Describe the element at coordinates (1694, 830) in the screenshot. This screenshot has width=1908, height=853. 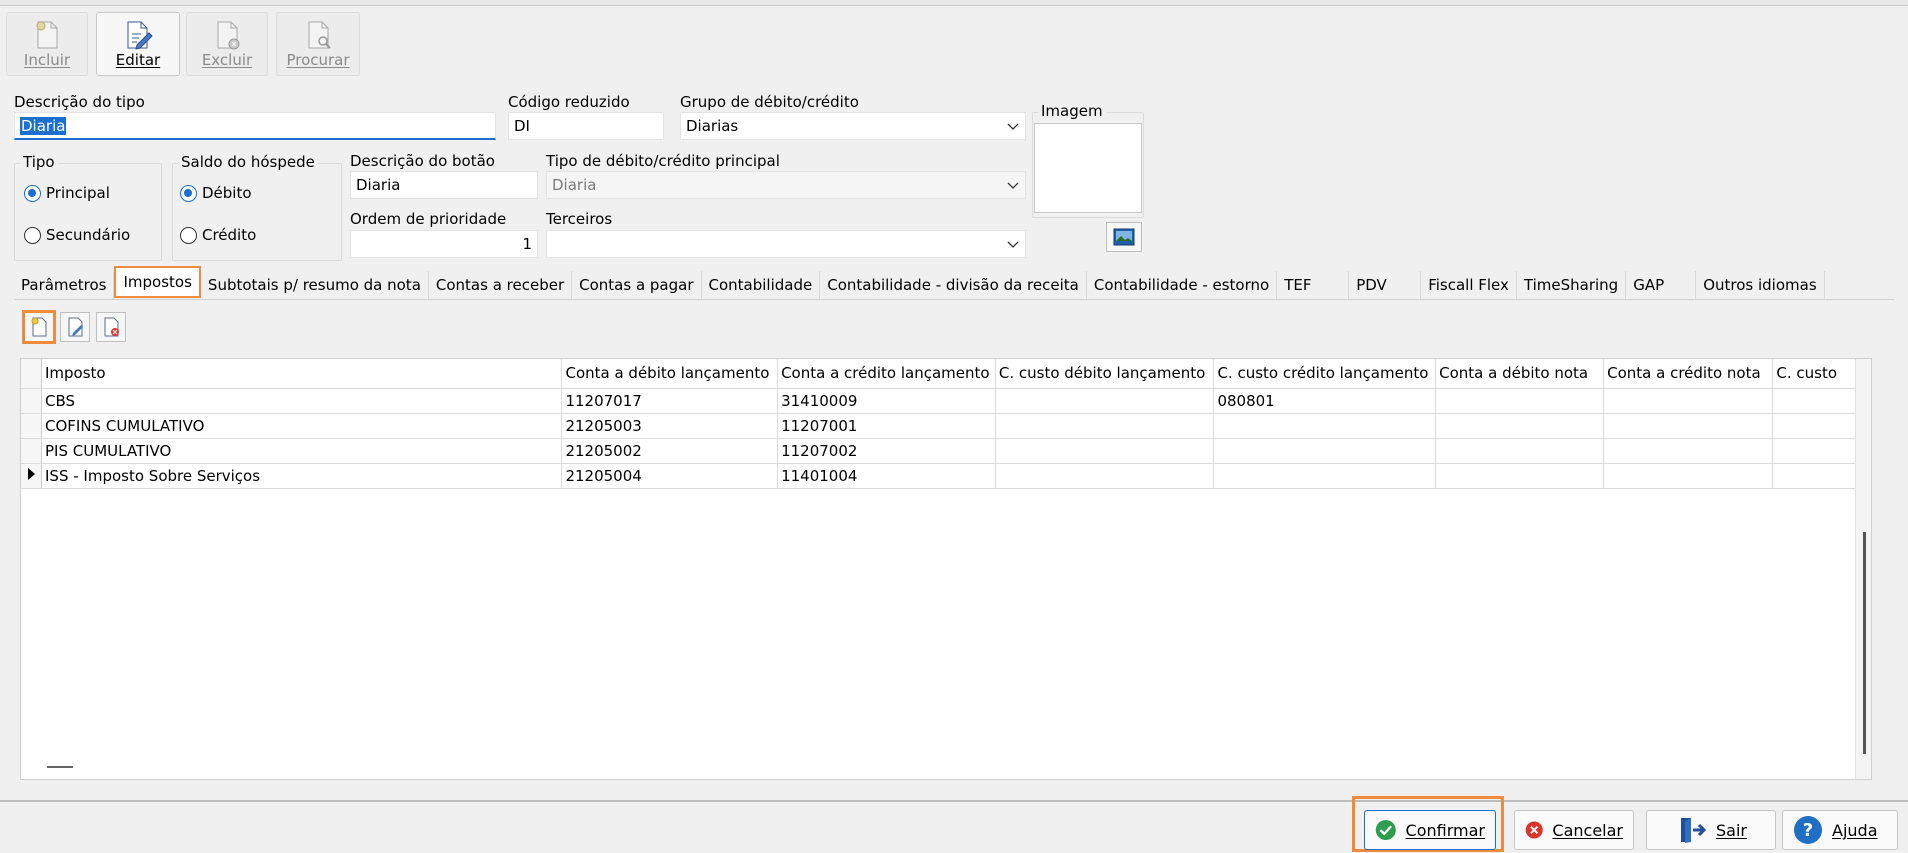
I see `exit-door-icon` at that location.